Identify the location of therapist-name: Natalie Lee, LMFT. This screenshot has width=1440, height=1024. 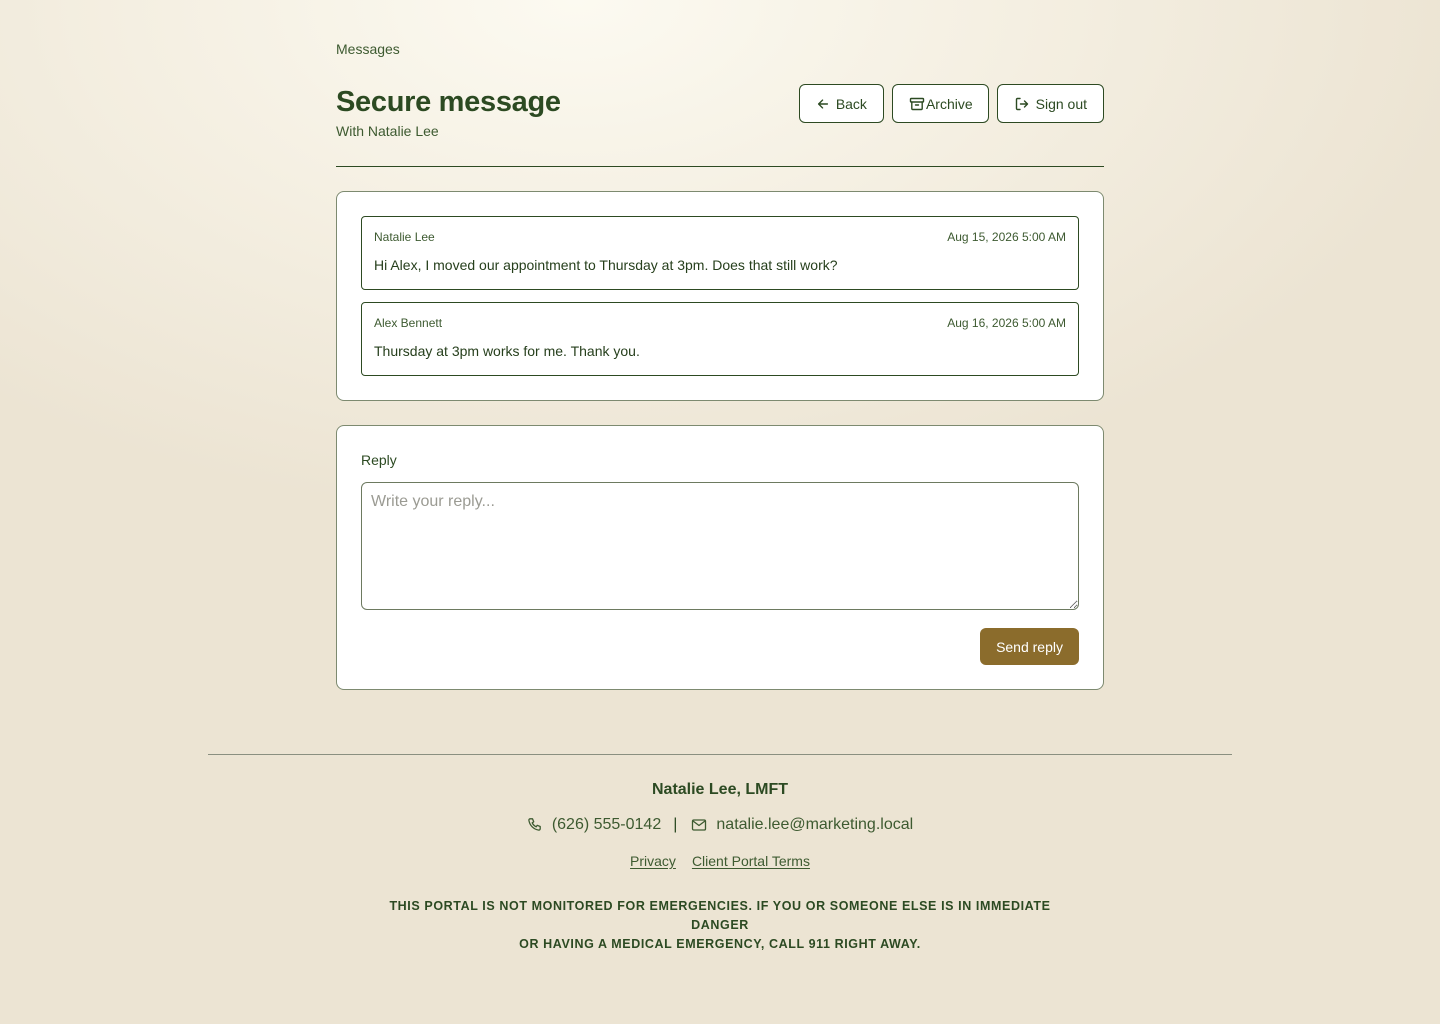
(720, 789).